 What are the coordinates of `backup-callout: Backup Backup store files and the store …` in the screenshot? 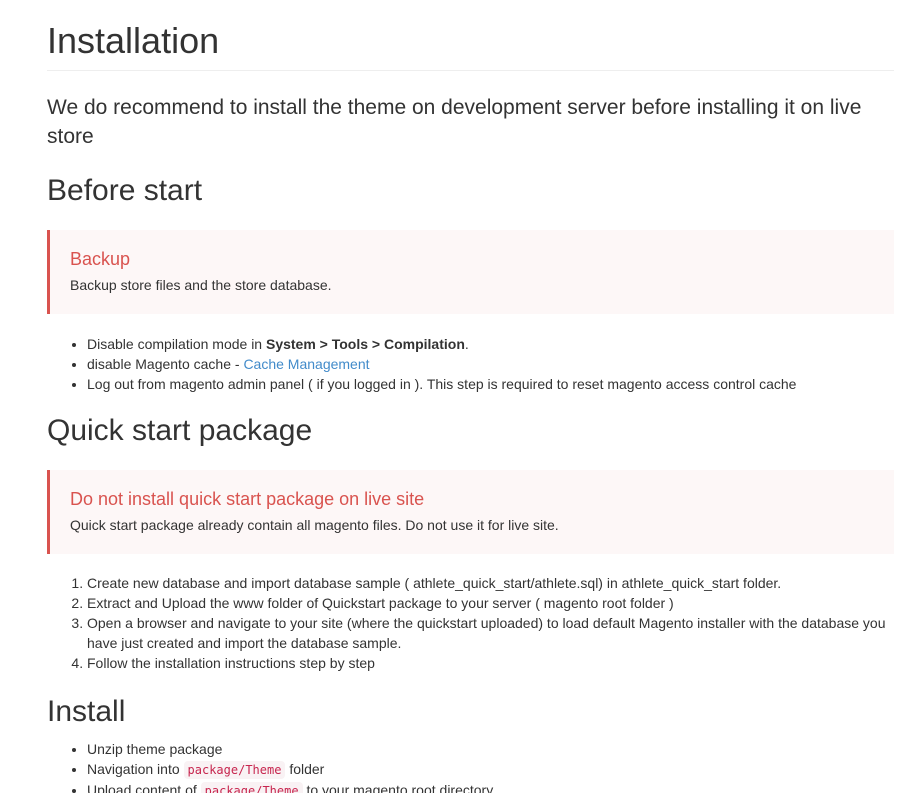 It's located at (470, 272).